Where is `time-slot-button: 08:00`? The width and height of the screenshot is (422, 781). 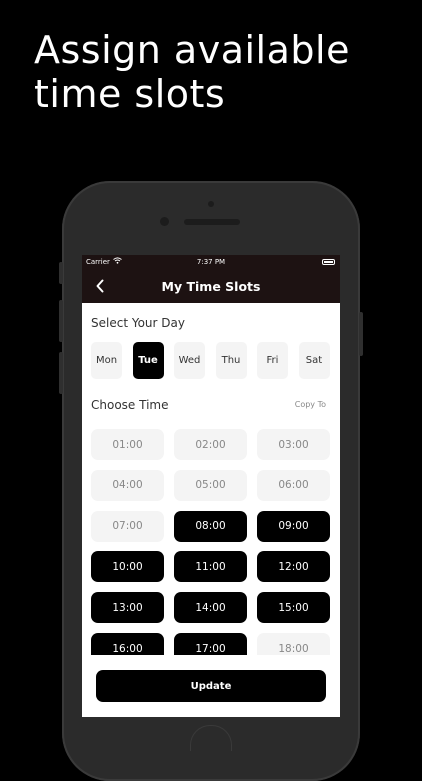
time-slot-button: 08:00 is located at coordinates (210, 526).